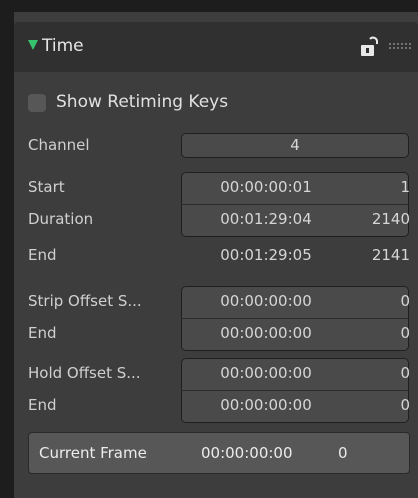 This screenshot has width=418, height=498. I want to click on end-value: 00:01:29:05 2141, so click(216, 255).